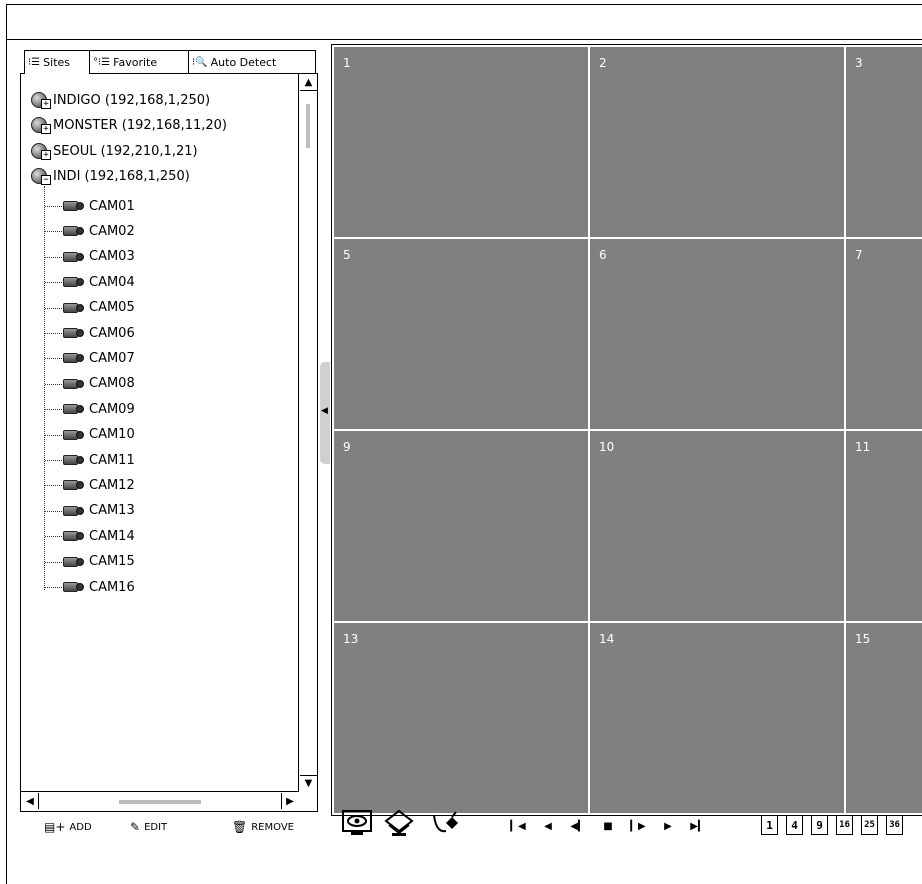 Image resolution: width=922 pixels, height=884 pixels. I want to click on first-icon: ▎◀, so click(518, 826).